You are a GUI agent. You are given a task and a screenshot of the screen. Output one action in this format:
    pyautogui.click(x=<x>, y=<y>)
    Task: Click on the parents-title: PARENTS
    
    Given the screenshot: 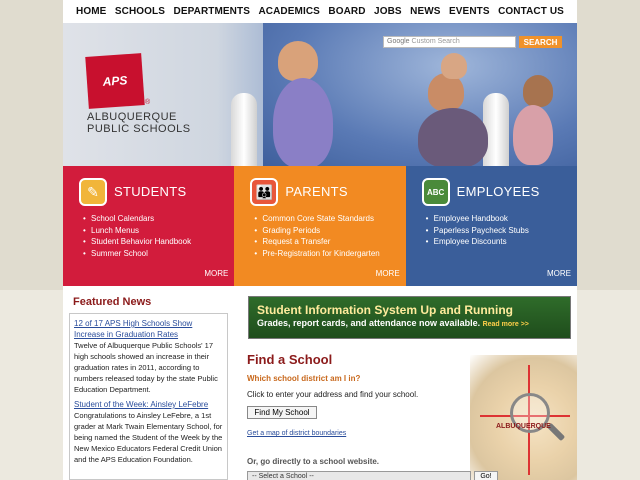 What is the action you would take?
    pyautogui.click(x=316, y=191)
    